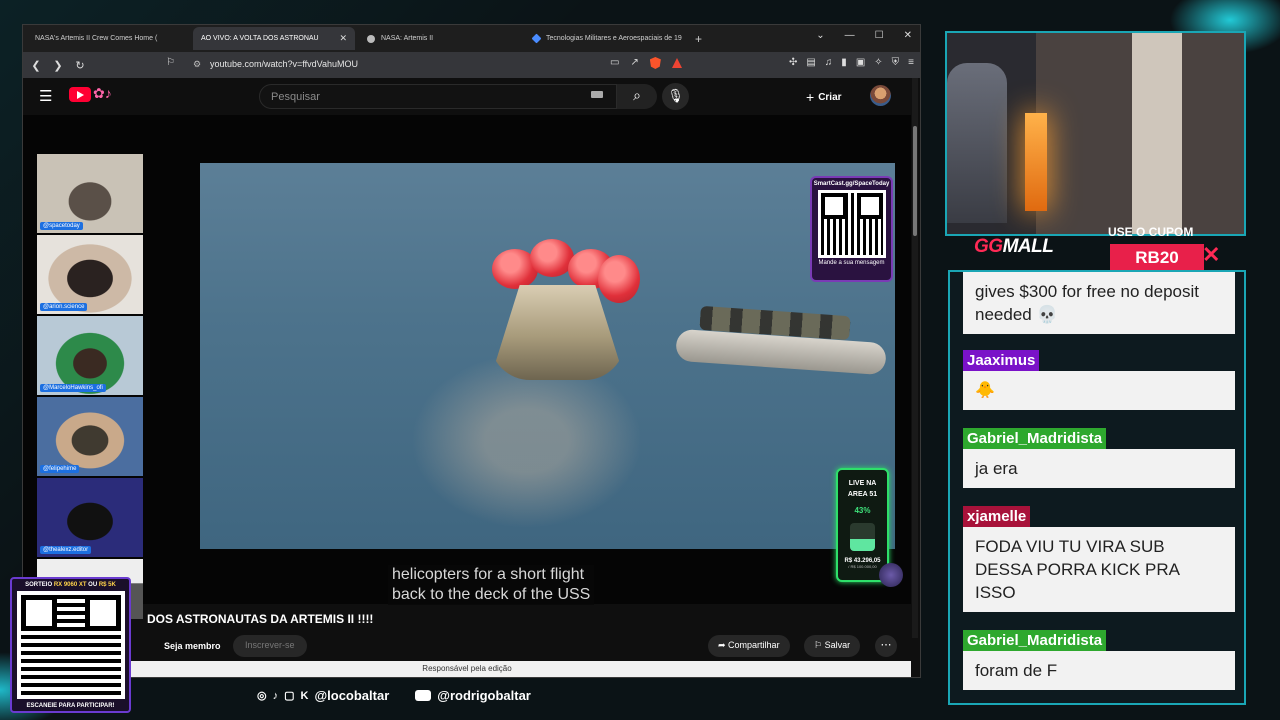 Image resolution: width=1280 pixels, height=720 pixels. Describe the element at coordinates (1036, 162) in the screenshot. I see `floor-lamp` at that location.